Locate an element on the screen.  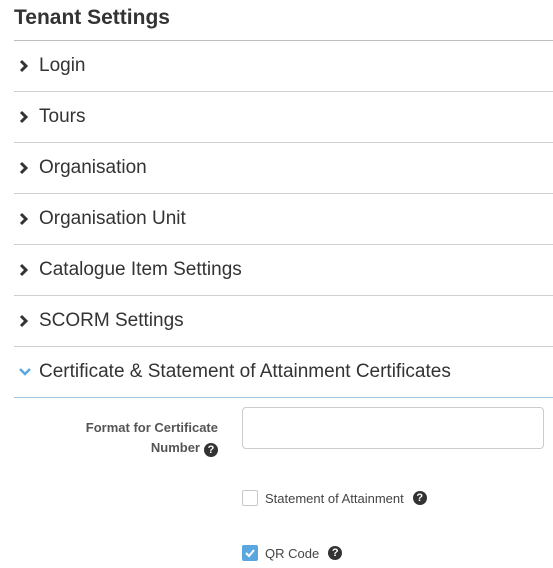
accordion-item-organisation: Organisation is located at coordinates (283, 168).